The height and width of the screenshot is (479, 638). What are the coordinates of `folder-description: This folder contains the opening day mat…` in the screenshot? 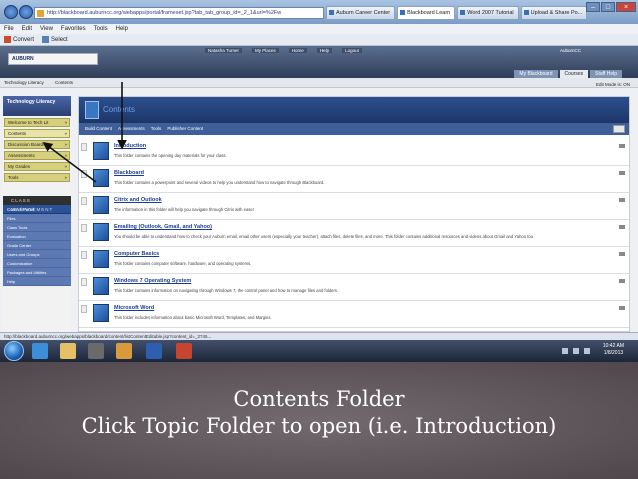 It's located at (170, 155).